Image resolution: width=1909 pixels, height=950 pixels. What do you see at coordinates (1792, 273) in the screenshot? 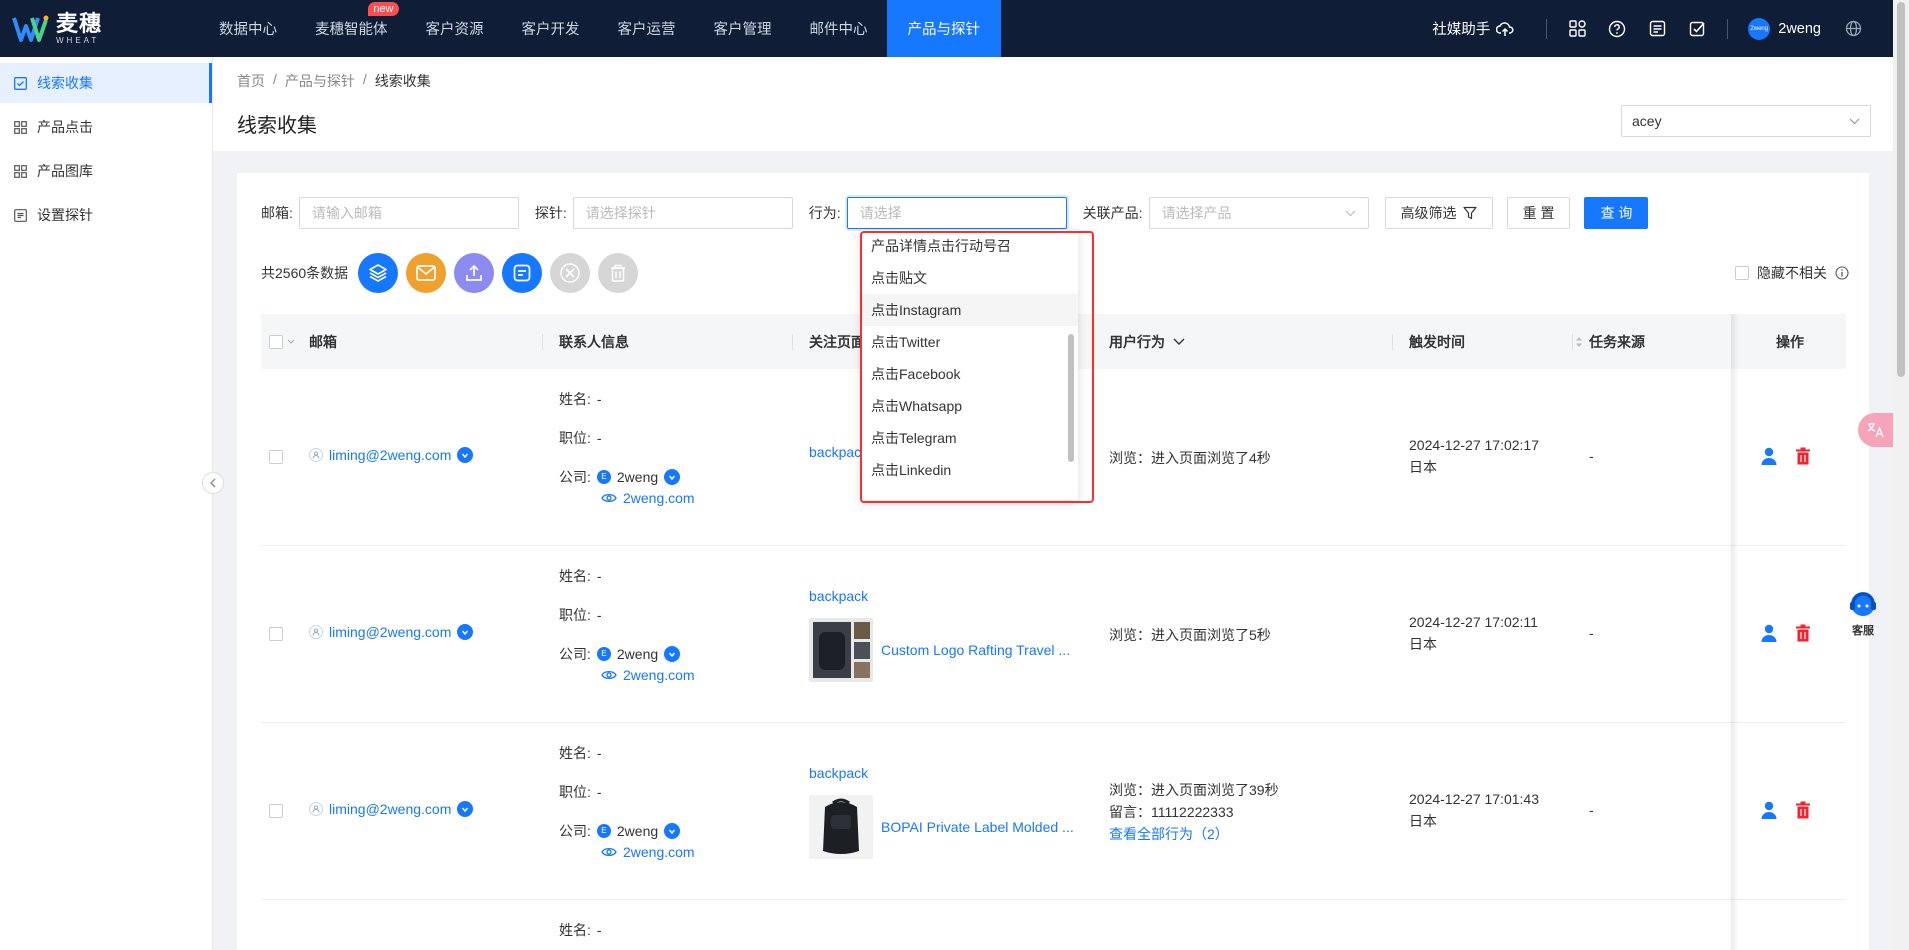
I see `hide-irrelevant-toggle: 隐藏不相关` at bounding box center [1792, 273].